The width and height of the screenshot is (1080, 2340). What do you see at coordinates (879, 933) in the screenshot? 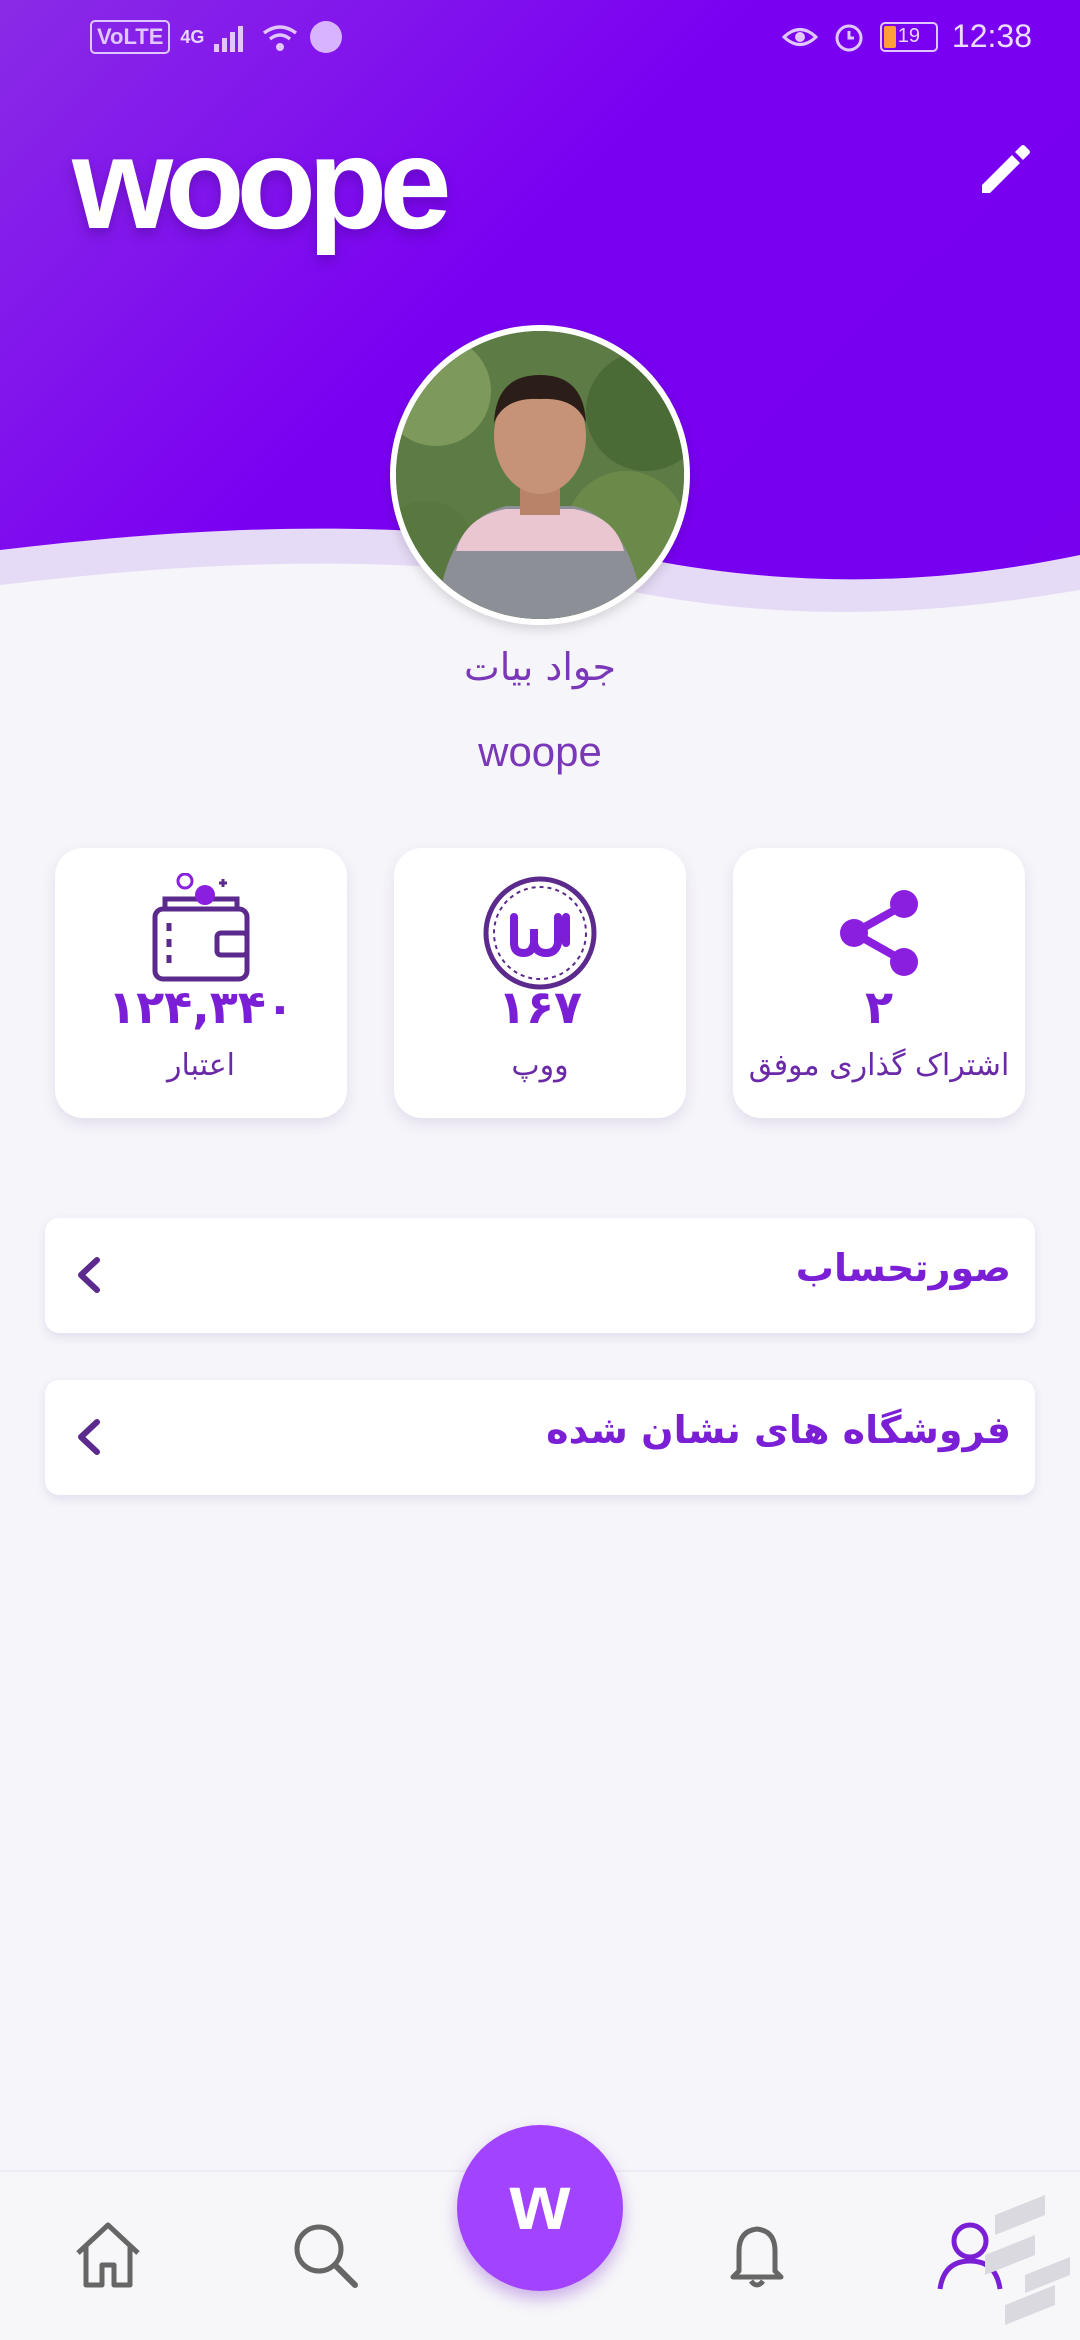
I see `share-icon` at bounding box center [879, 933].